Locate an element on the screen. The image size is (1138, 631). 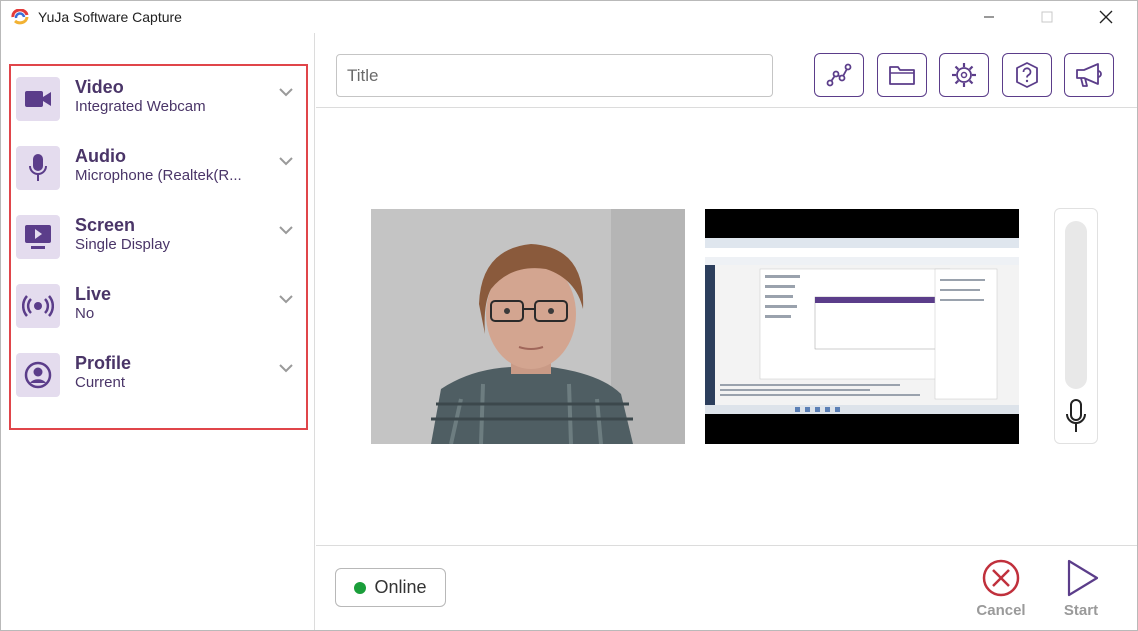
start-button: Start is located at coordinates (1081, 591).